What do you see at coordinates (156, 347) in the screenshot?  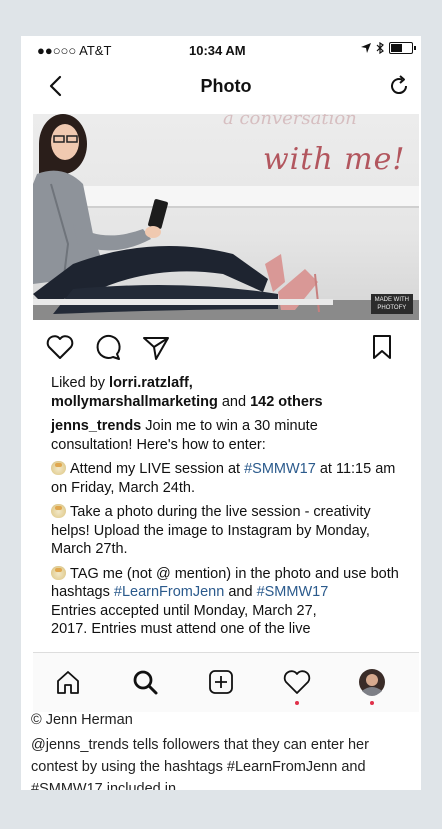 I see `share-send-icon` at bounding box center [156, 347].